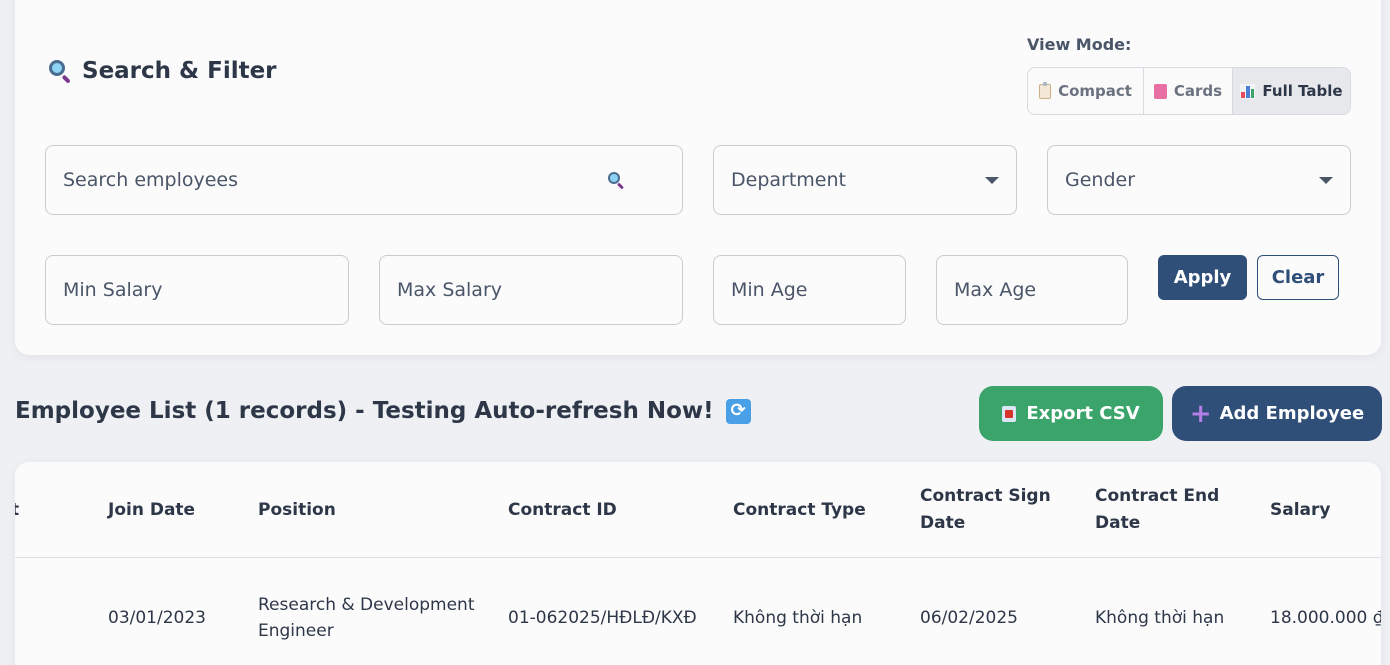 The width and height of the screenshot is (1390, 665). Describe the element at coordinates (995, 290) in the screenshot. I see `max-age-placeholder: Max Age` at that location.